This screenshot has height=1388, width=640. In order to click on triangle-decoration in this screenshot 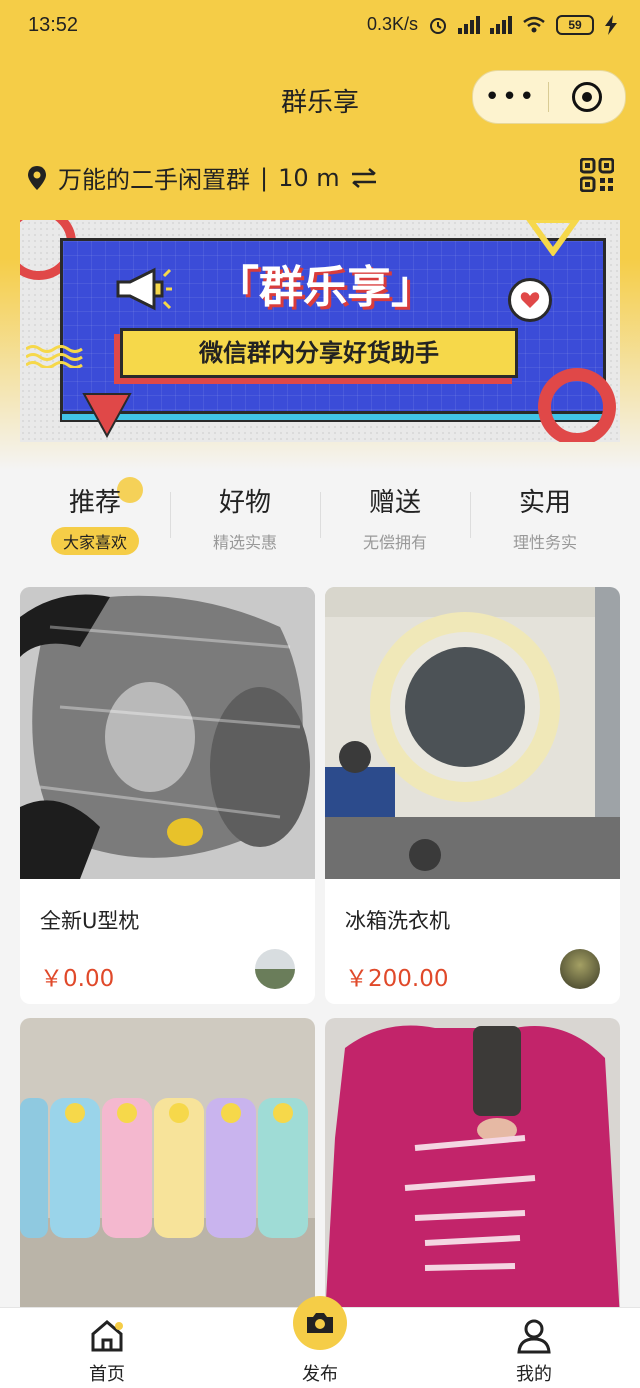, I will do `click(107, 415)`.